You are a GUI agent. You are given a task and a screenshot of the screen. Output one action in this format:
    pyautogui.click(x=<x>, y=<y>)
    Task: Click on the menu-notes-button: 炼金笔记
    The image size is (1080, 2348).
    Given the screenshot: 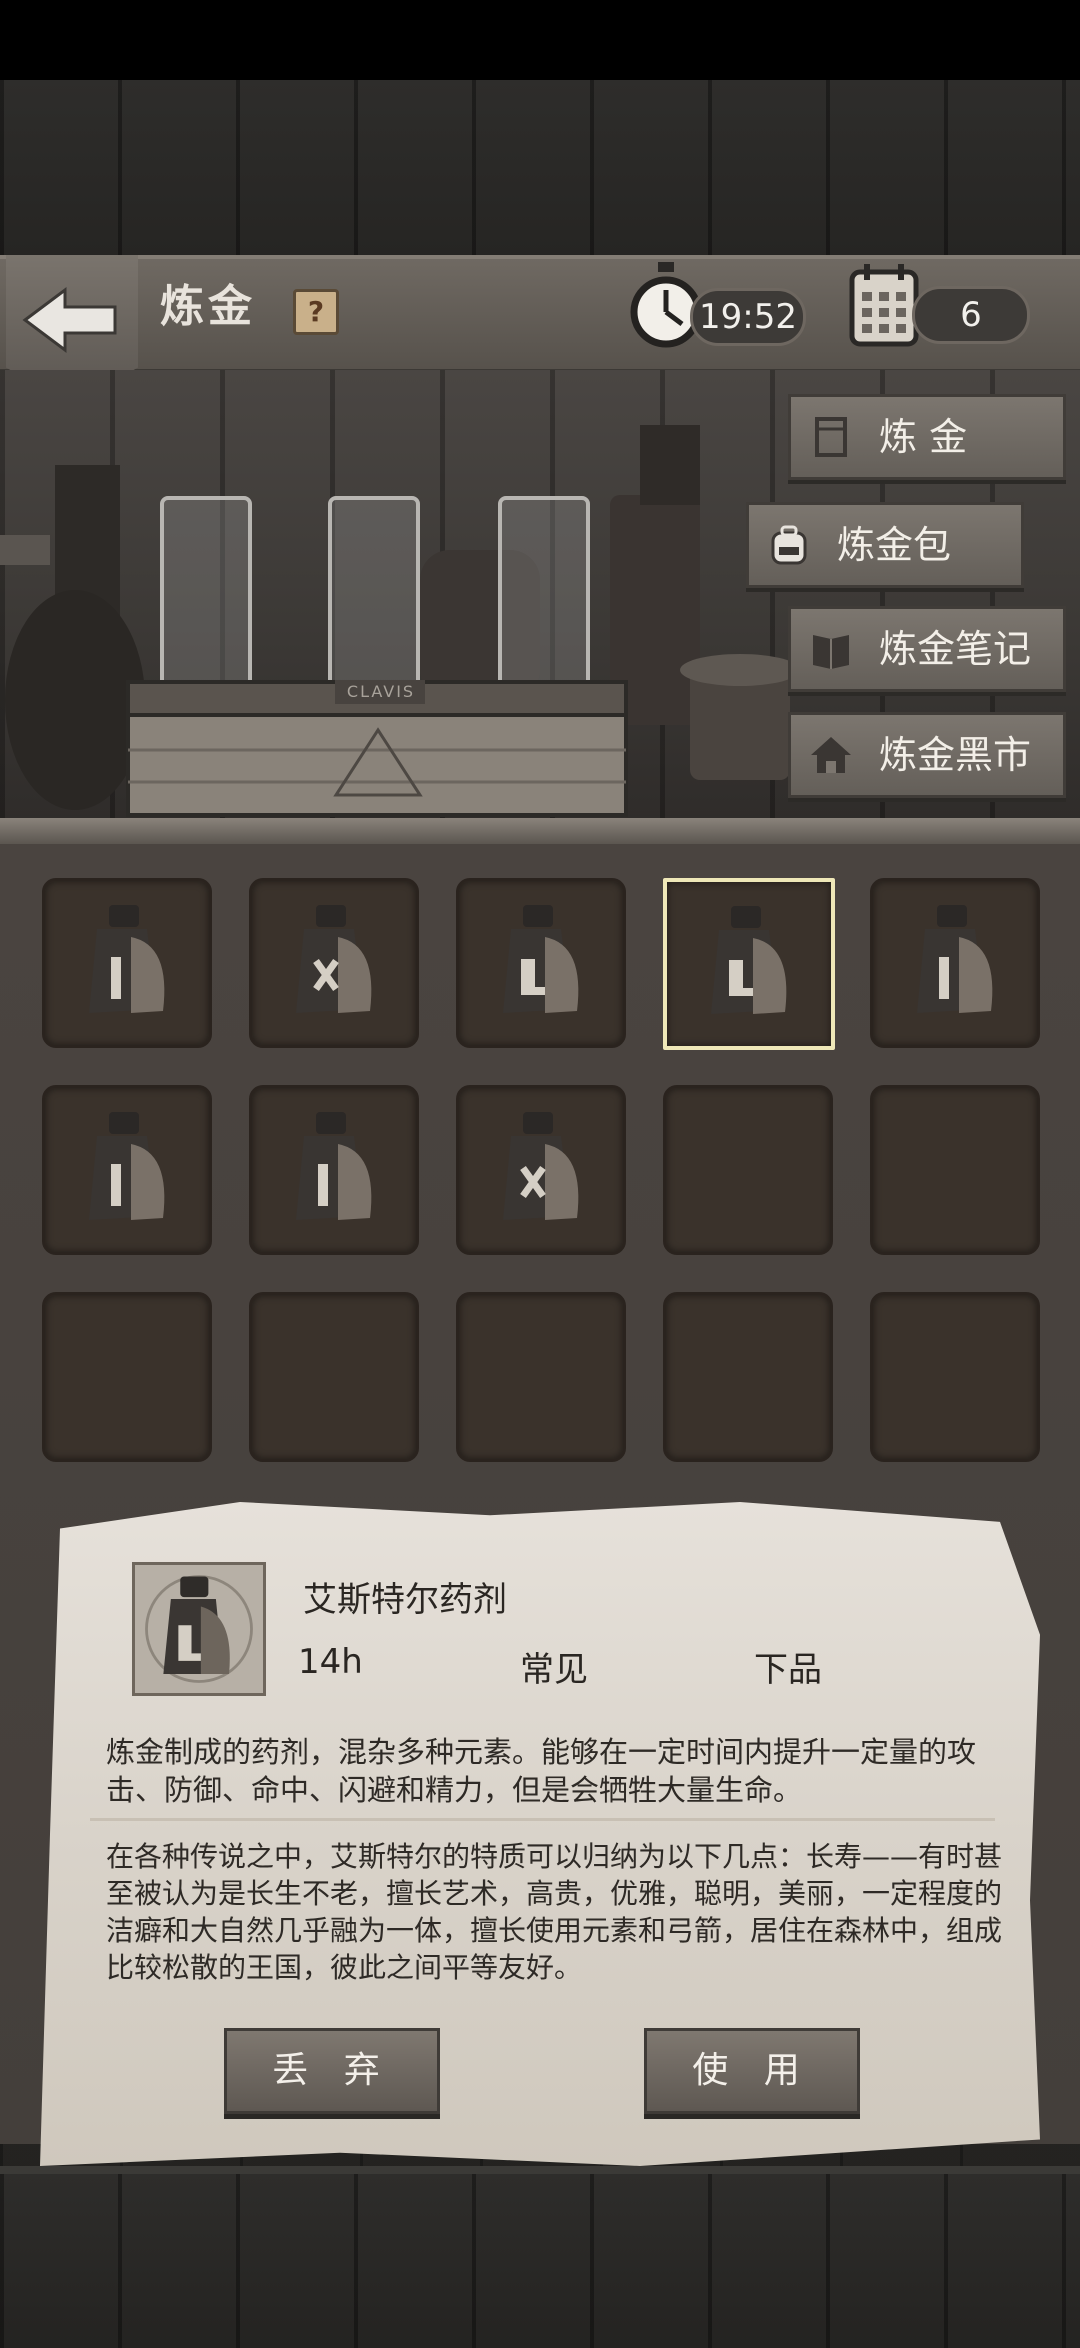 What is the action you would take?
    pyautogui.click(x=927, y=649)
    